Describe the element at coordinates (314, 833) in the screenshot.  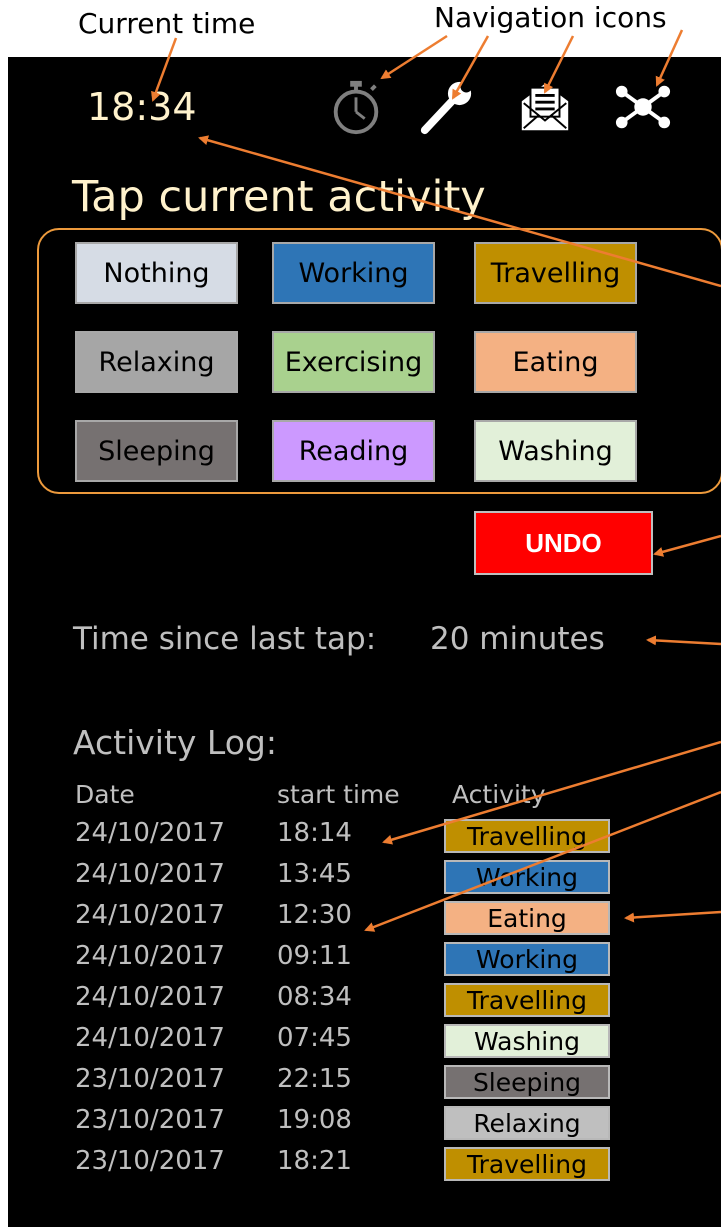
I see `log-row-start-time: 18:14` at that location.